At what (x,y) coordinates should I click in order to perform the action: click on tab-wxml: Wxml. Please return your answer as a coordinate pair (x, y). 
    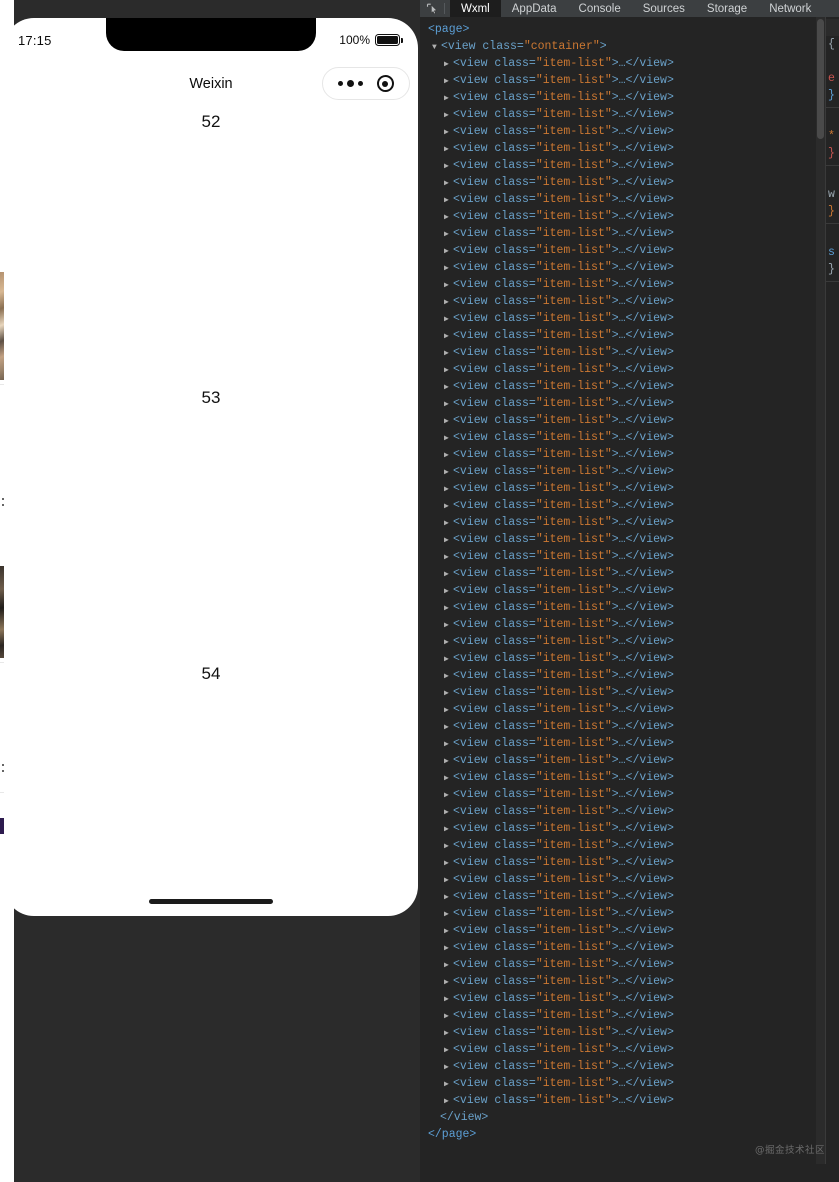
    Looking at the image, I should click on (475, 8).